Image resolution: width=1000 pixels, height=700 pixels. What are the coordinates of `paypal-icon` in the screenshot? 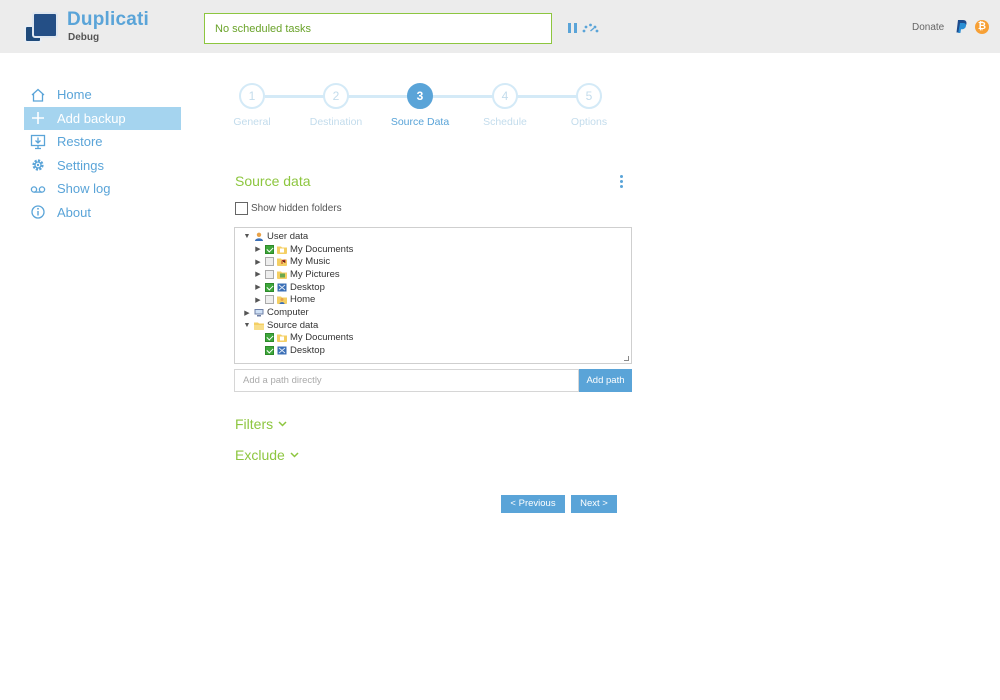 It's located at (961, 26).